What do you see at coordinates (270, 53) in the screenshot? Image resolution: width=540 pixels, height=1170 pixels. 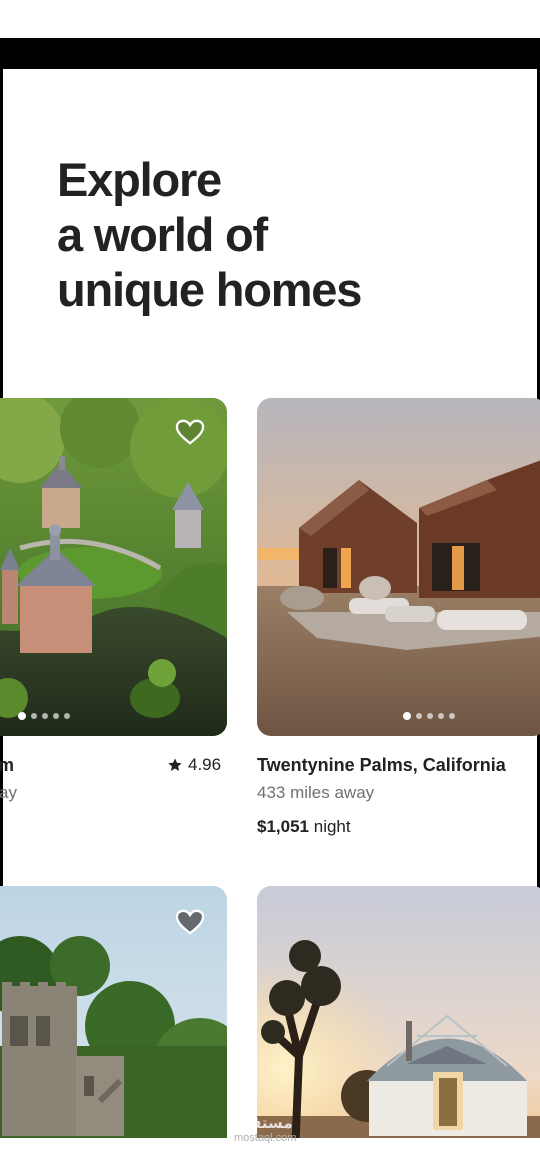 I see `screen-top-frame` at bounding box center [270, 53].